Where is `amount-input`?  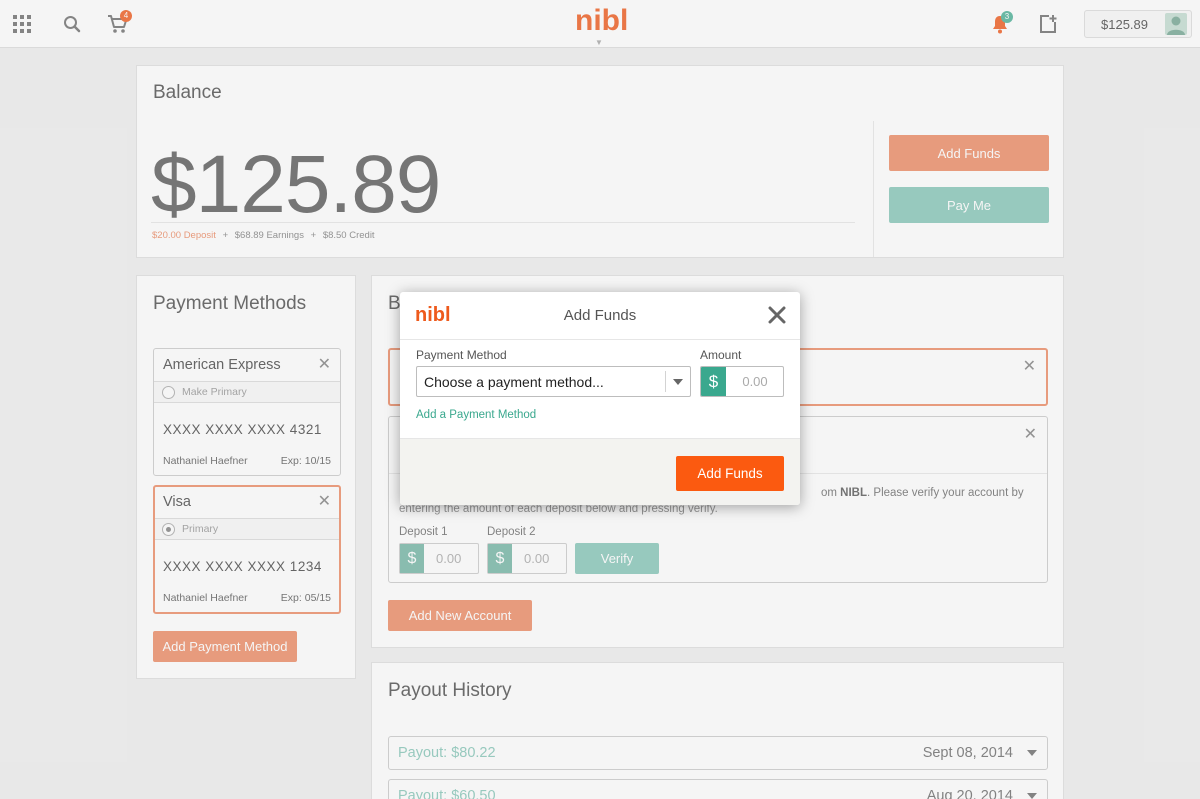 amount-input is located at coordinates (755, 381).